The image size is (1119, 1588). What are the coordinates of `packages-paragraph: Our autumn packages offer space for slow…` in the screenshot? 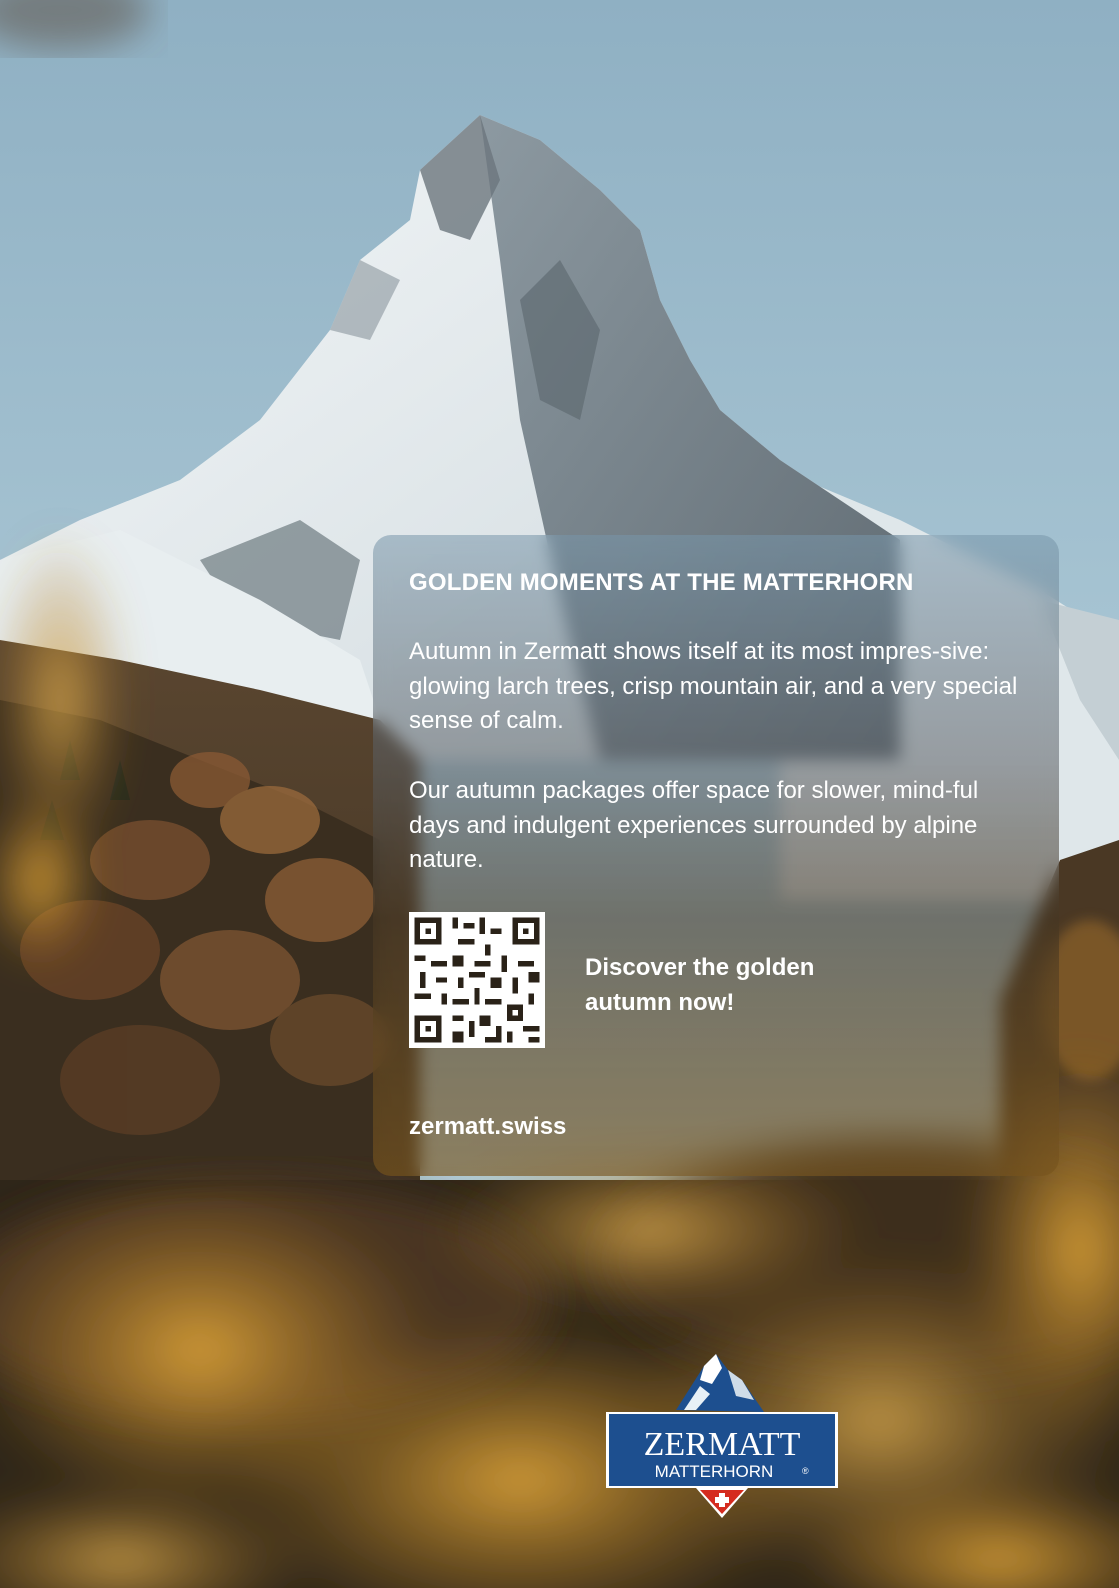 It's located at (694, 825).